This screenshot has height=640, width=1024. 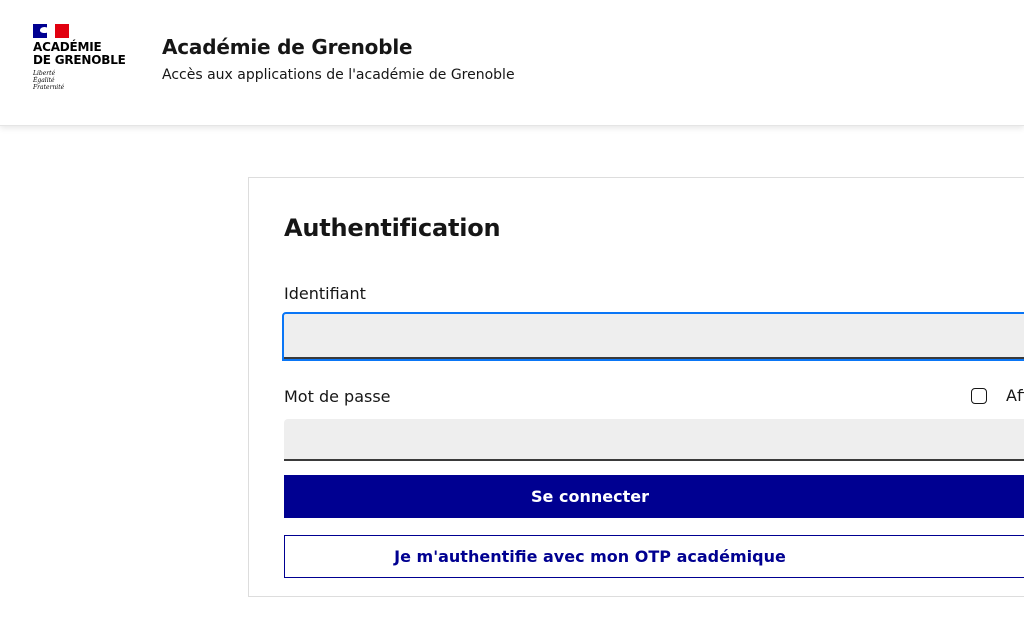 I want to click on otp-login-button: Je m'authentifie avec mon OTP académique, so click(x=654, y=556).